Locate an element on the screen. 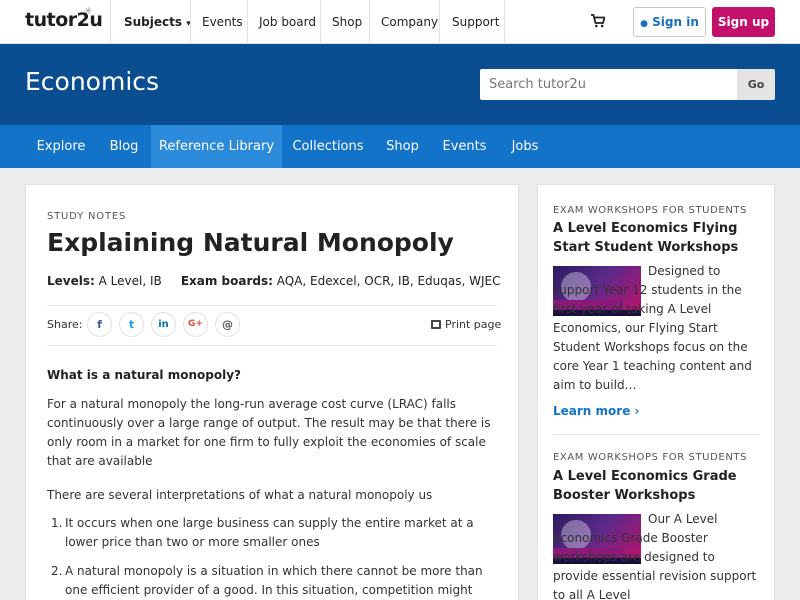  subnav-blog: Blog is located at coordinates (124, 146).